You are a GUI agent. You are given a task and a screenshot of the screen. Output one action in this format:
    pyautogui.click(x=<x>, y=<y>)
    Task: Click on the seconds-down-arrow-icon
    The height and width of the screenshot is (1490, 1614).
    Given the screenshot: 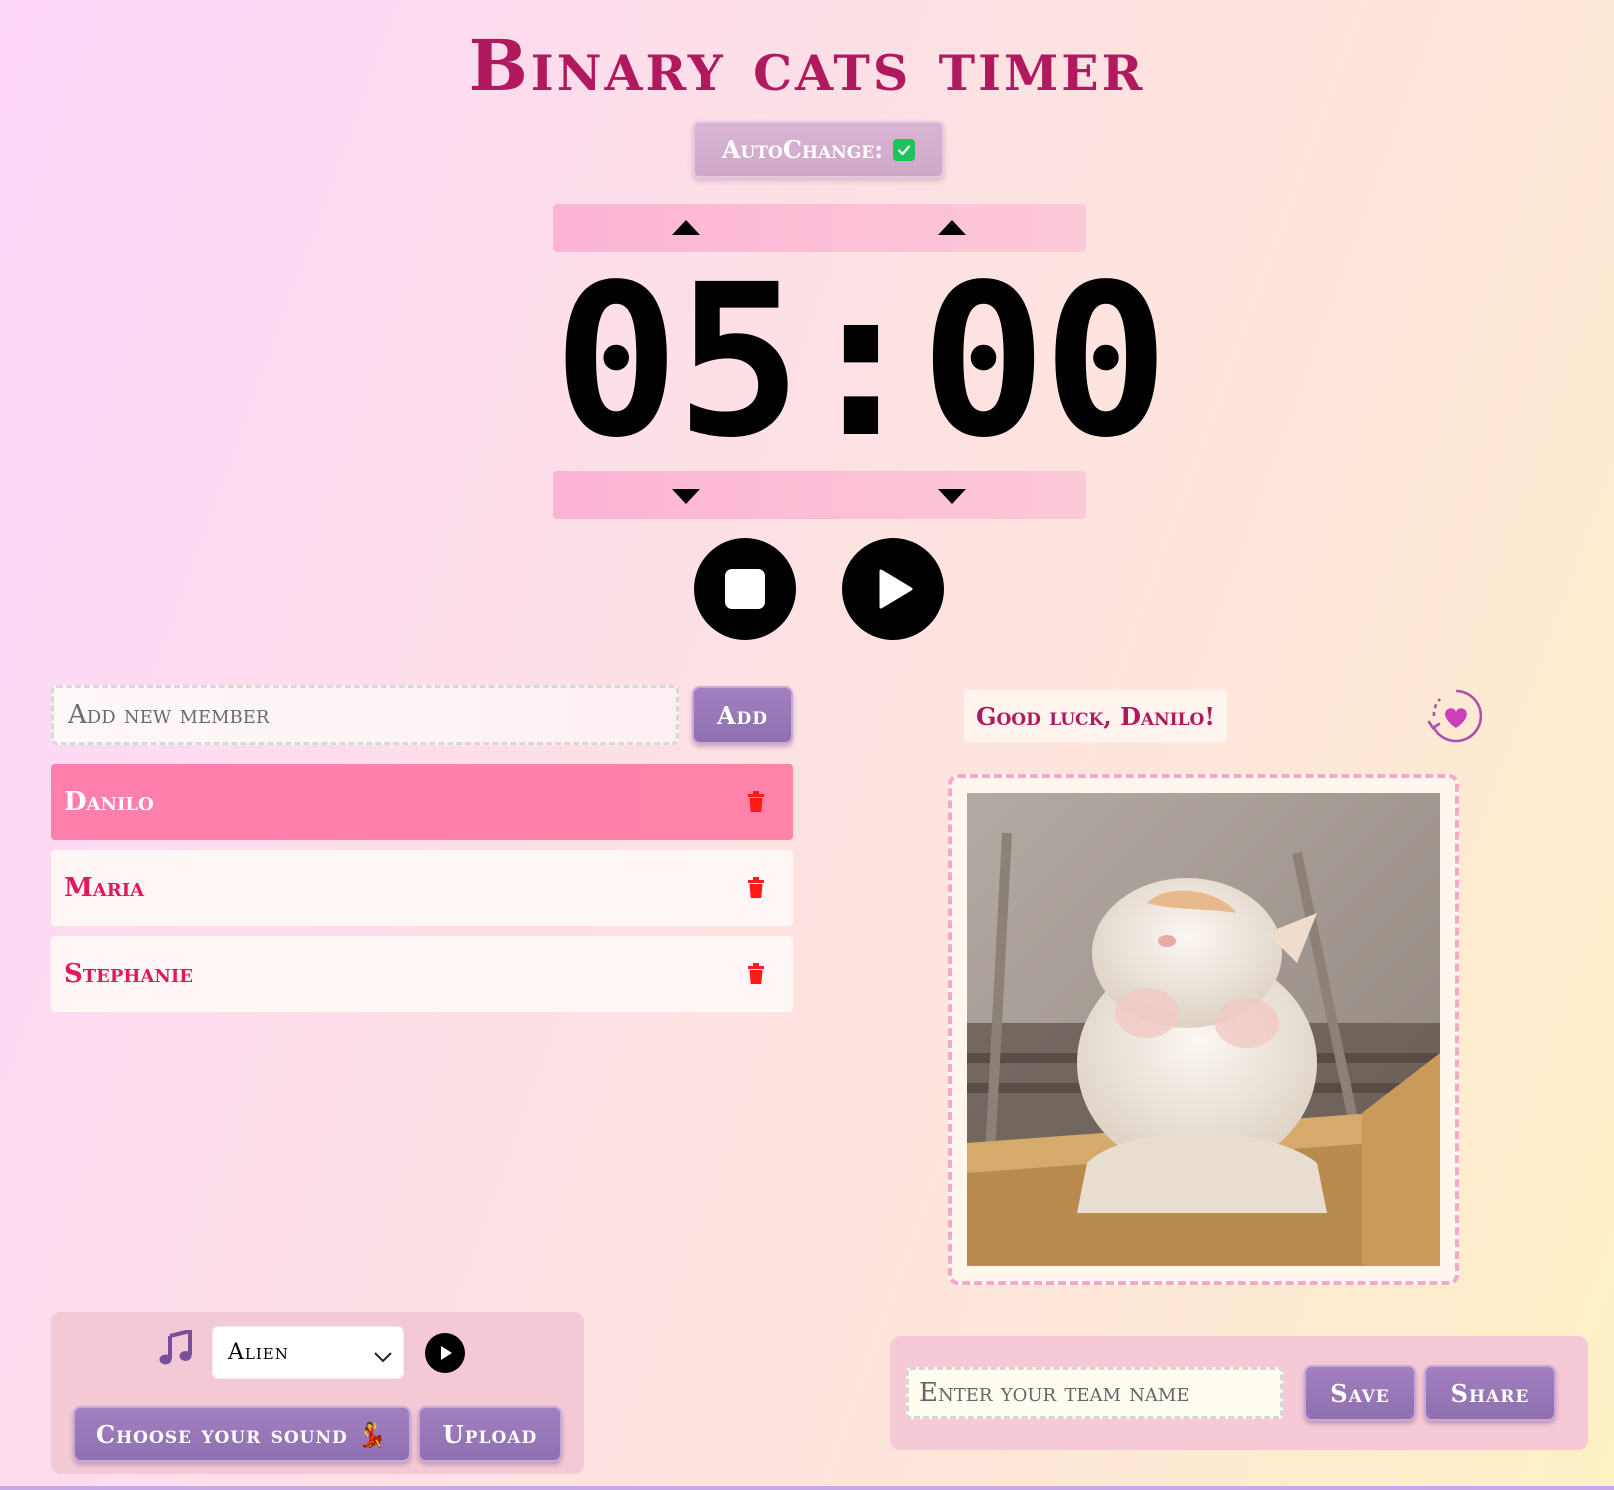 What is the action you would take?
    pyautogui.click(x=952, y=496)
    